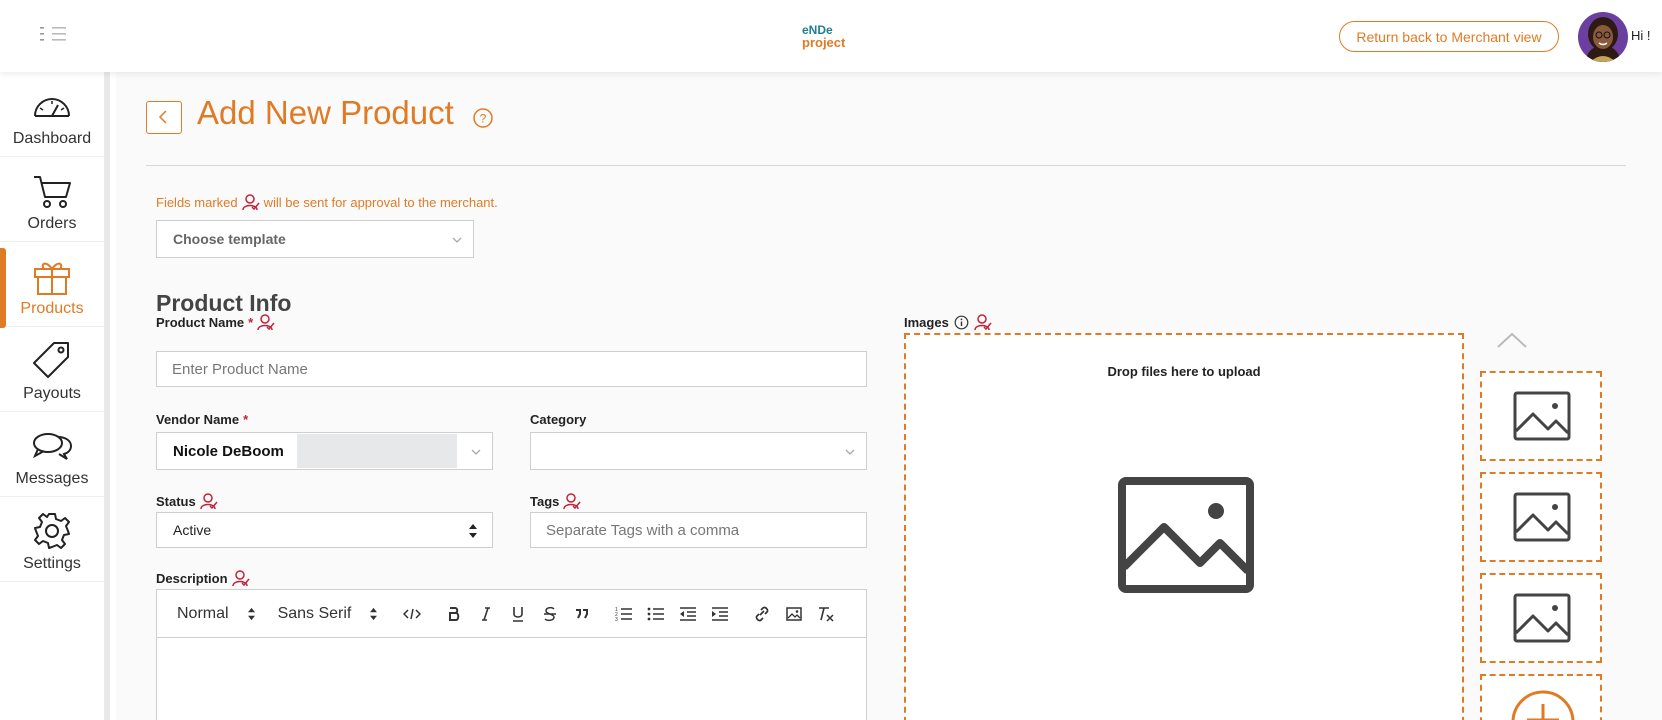  Describe the element at coordinates (52, 223) in the screenshot. I see `sidebar-item-label: Orders` at that location.